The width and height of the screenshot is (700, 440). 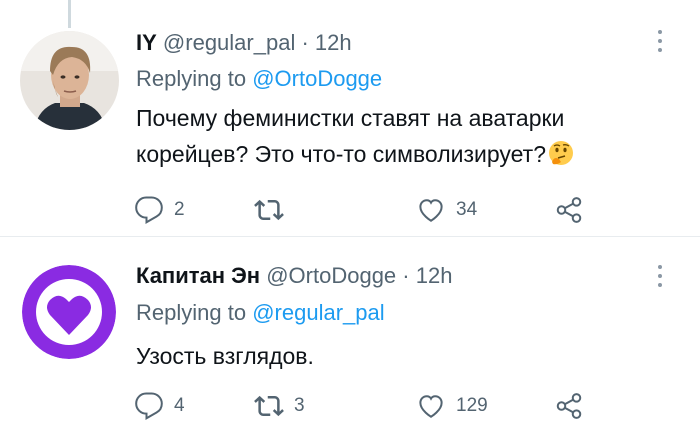 What do you see at coordinates (299, 405) in the screenshot?
I see `retweet-count: 3` at bounding box center [299, 405].